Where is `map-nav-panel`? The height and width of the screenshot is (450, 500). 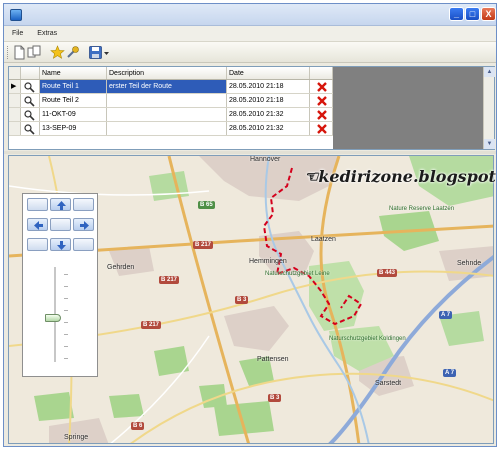 map-nav-panel is located at coordinates (60, 285).